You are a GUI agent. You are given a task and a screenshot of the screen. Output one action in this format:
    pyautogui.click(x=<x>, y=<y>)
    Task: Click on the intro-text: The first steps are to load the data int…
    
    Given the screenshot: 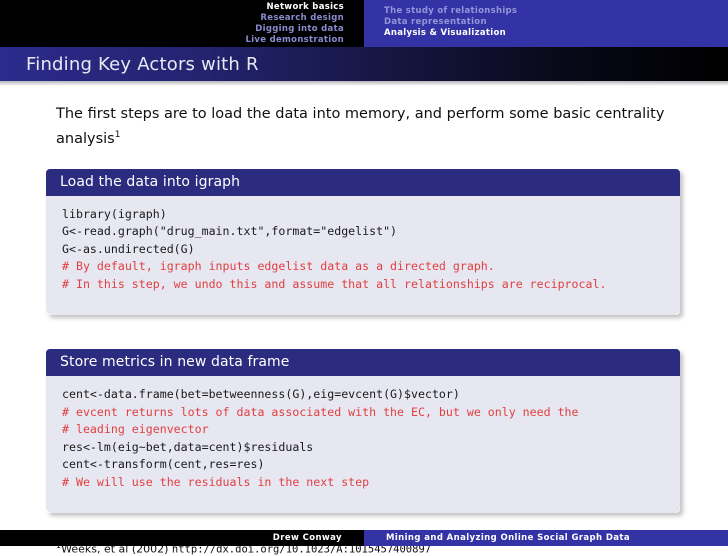 What is the action you would take?
    pyautogui.click(x=360, y=126)
    